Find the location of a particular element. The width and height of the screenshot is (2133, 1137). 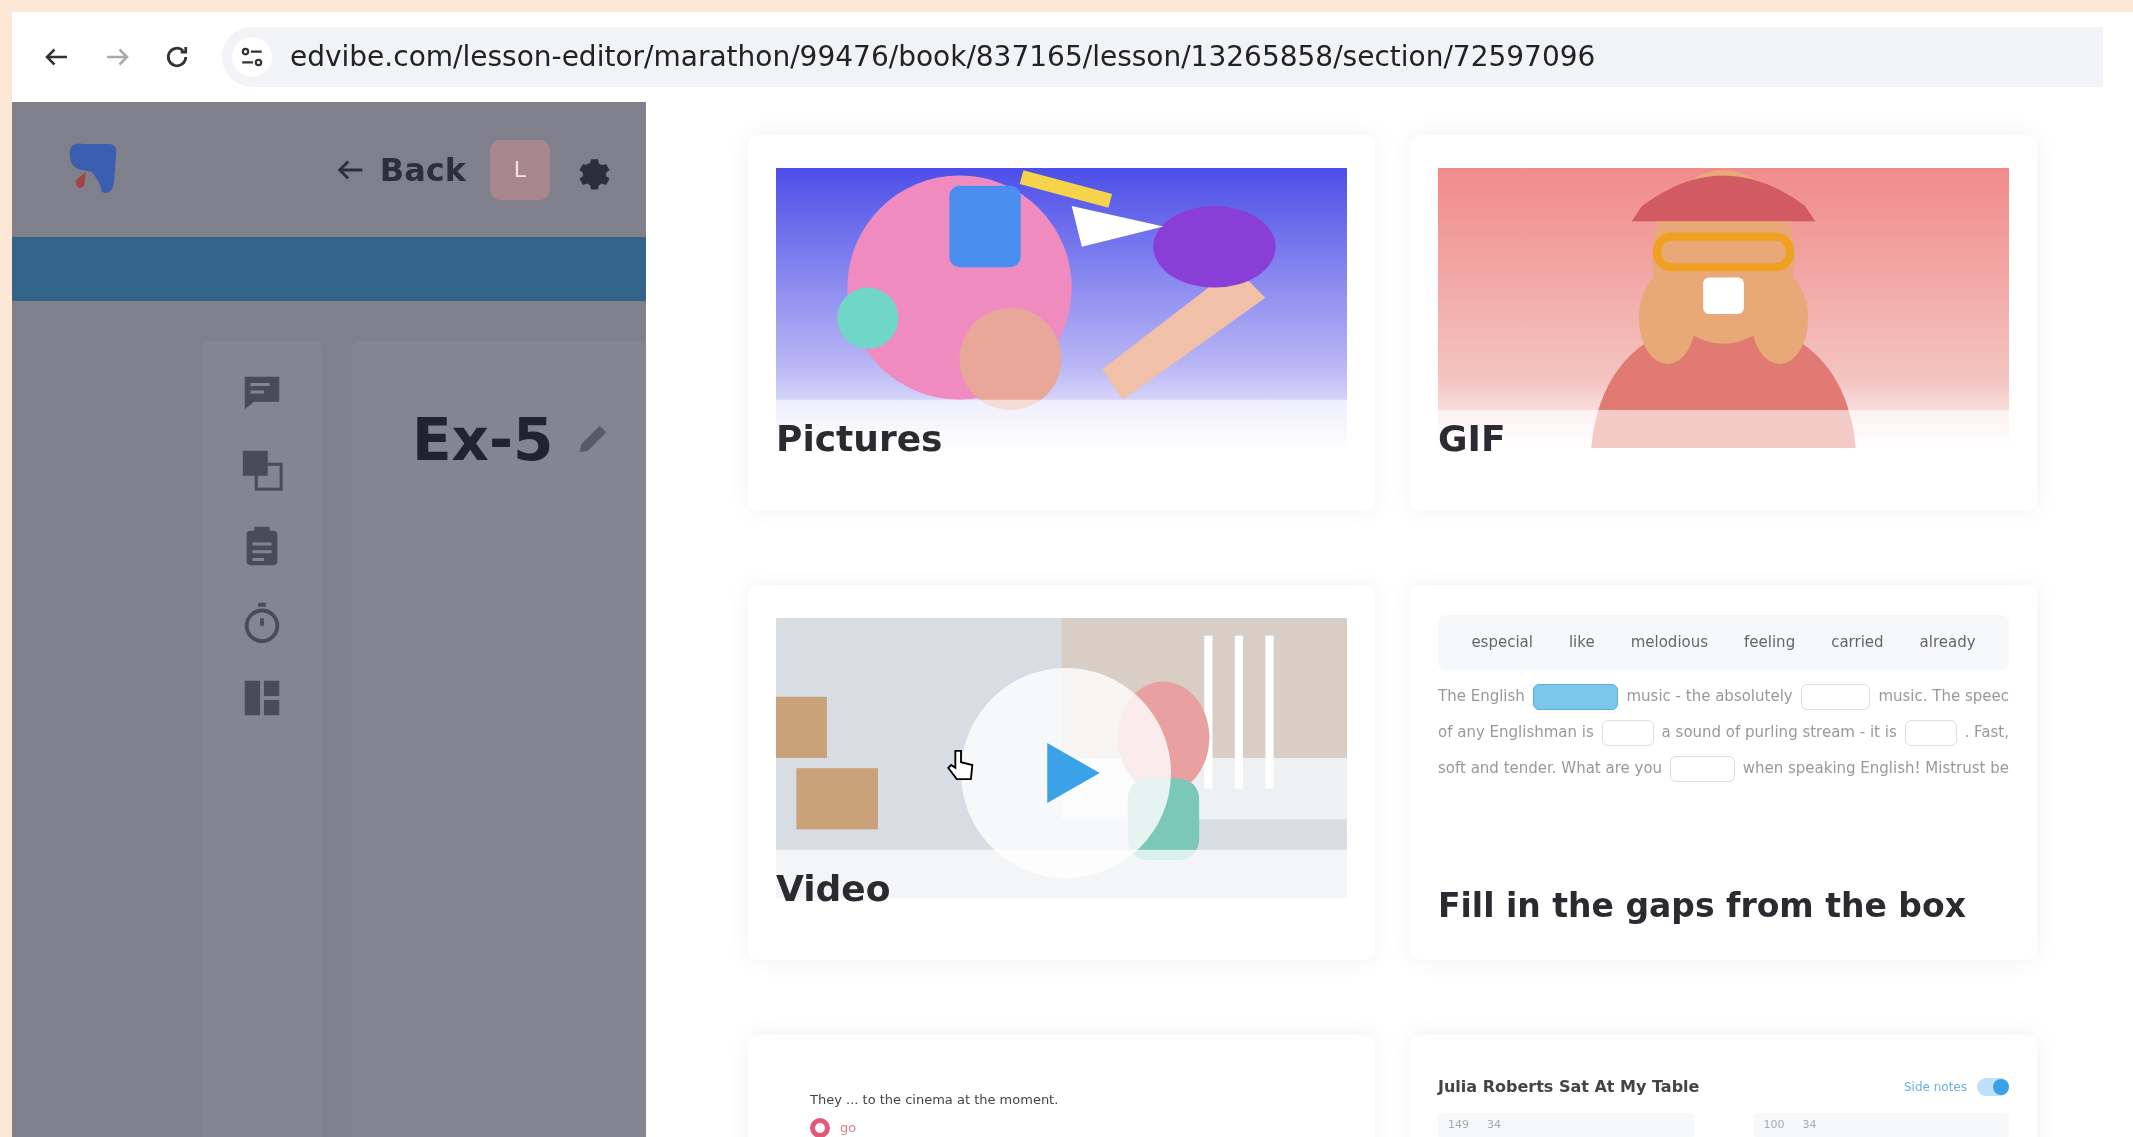

toggle-switch is located at coordinates (1993, 1087).